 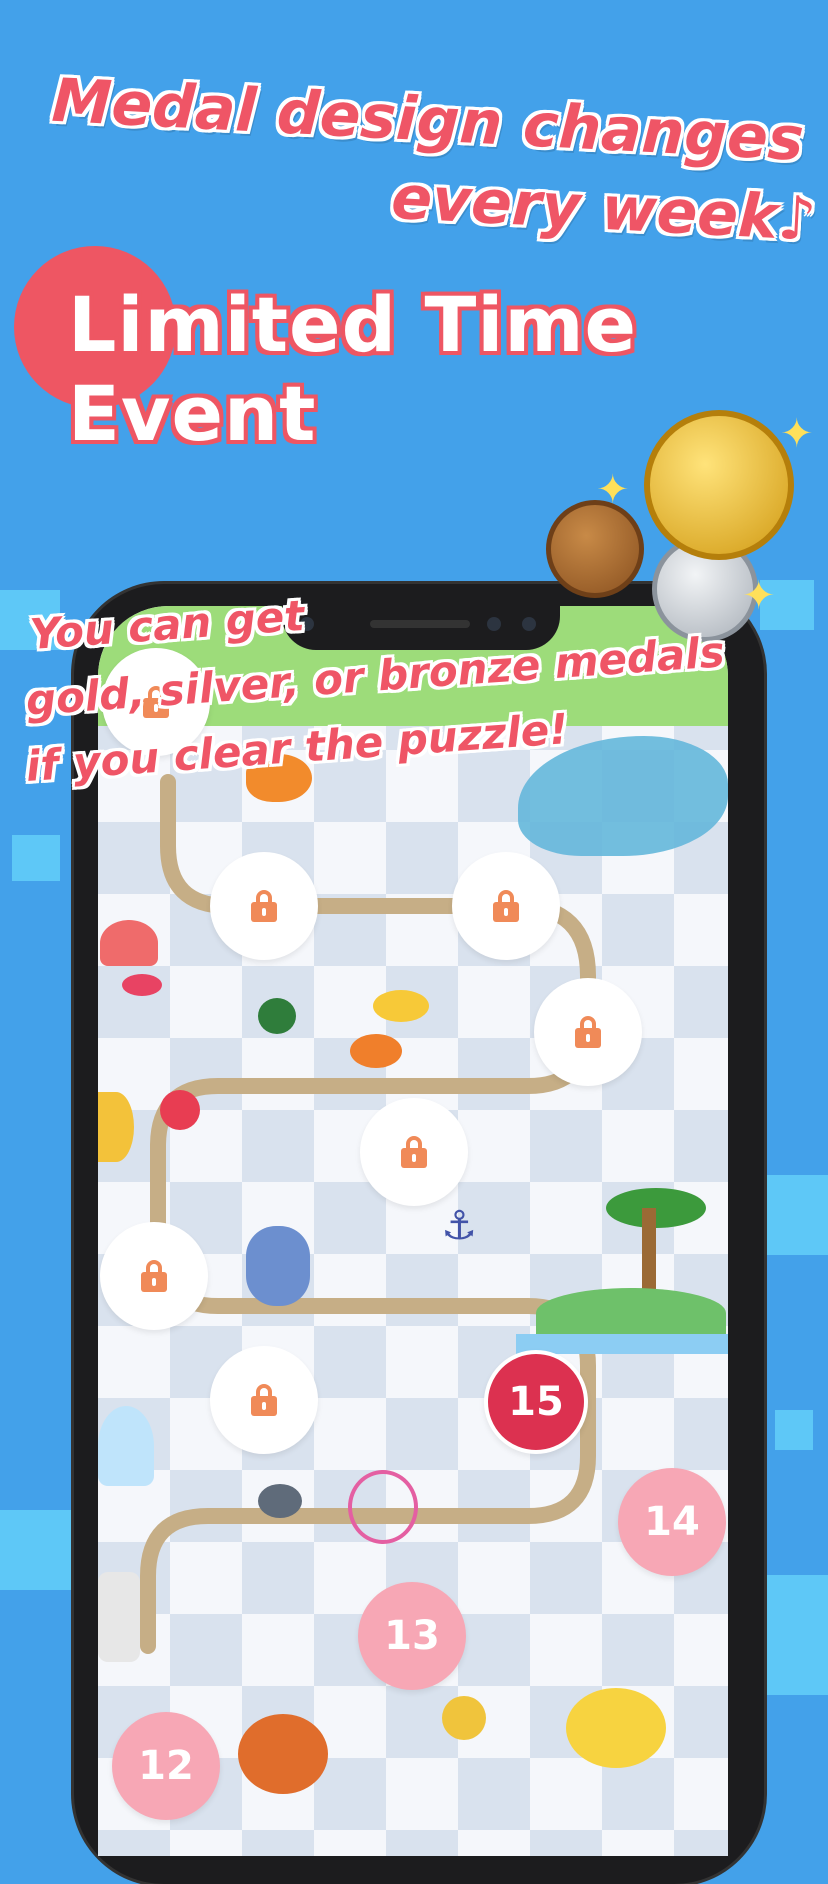 I want to click on crab-big-sticker, so click(x=283, y=1754).